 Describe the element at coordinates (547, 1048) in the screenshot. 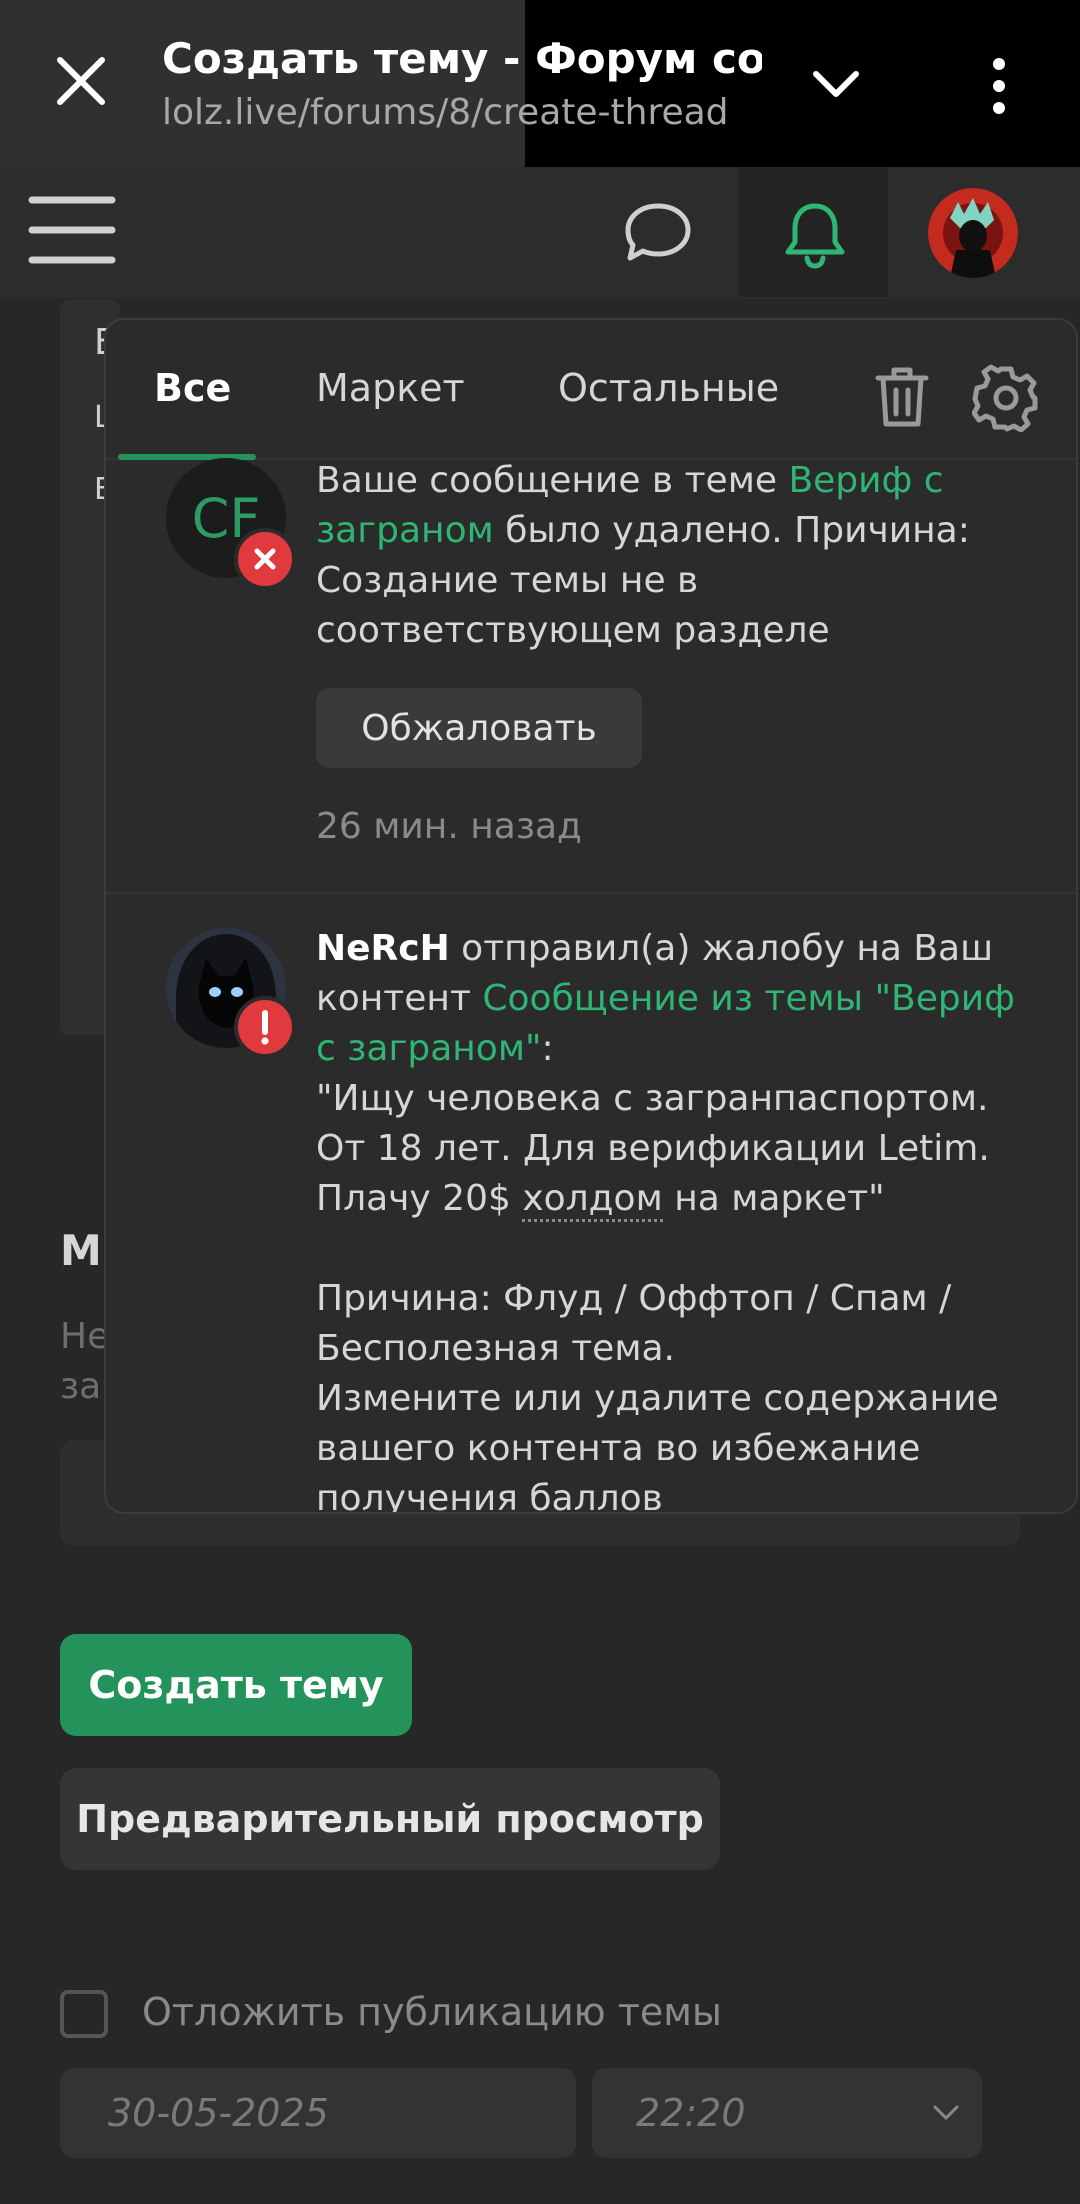

I see `notification-text-part: :` at that location.